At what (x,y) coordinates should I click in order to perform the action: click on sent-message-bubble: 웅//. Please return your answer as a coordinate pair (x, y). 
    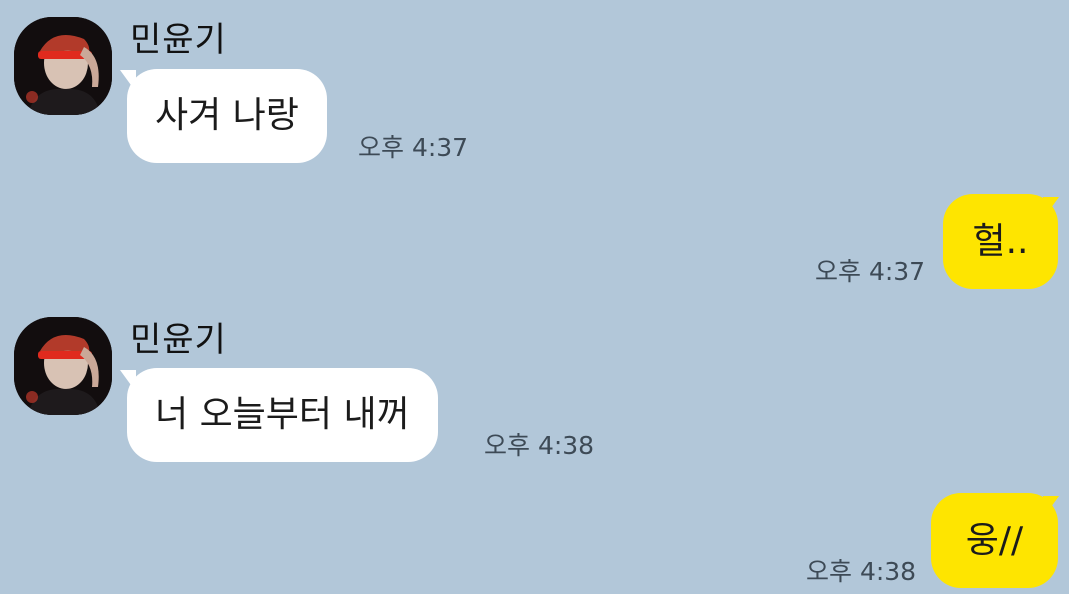
    Looking at the image, I should click on (994, 540).